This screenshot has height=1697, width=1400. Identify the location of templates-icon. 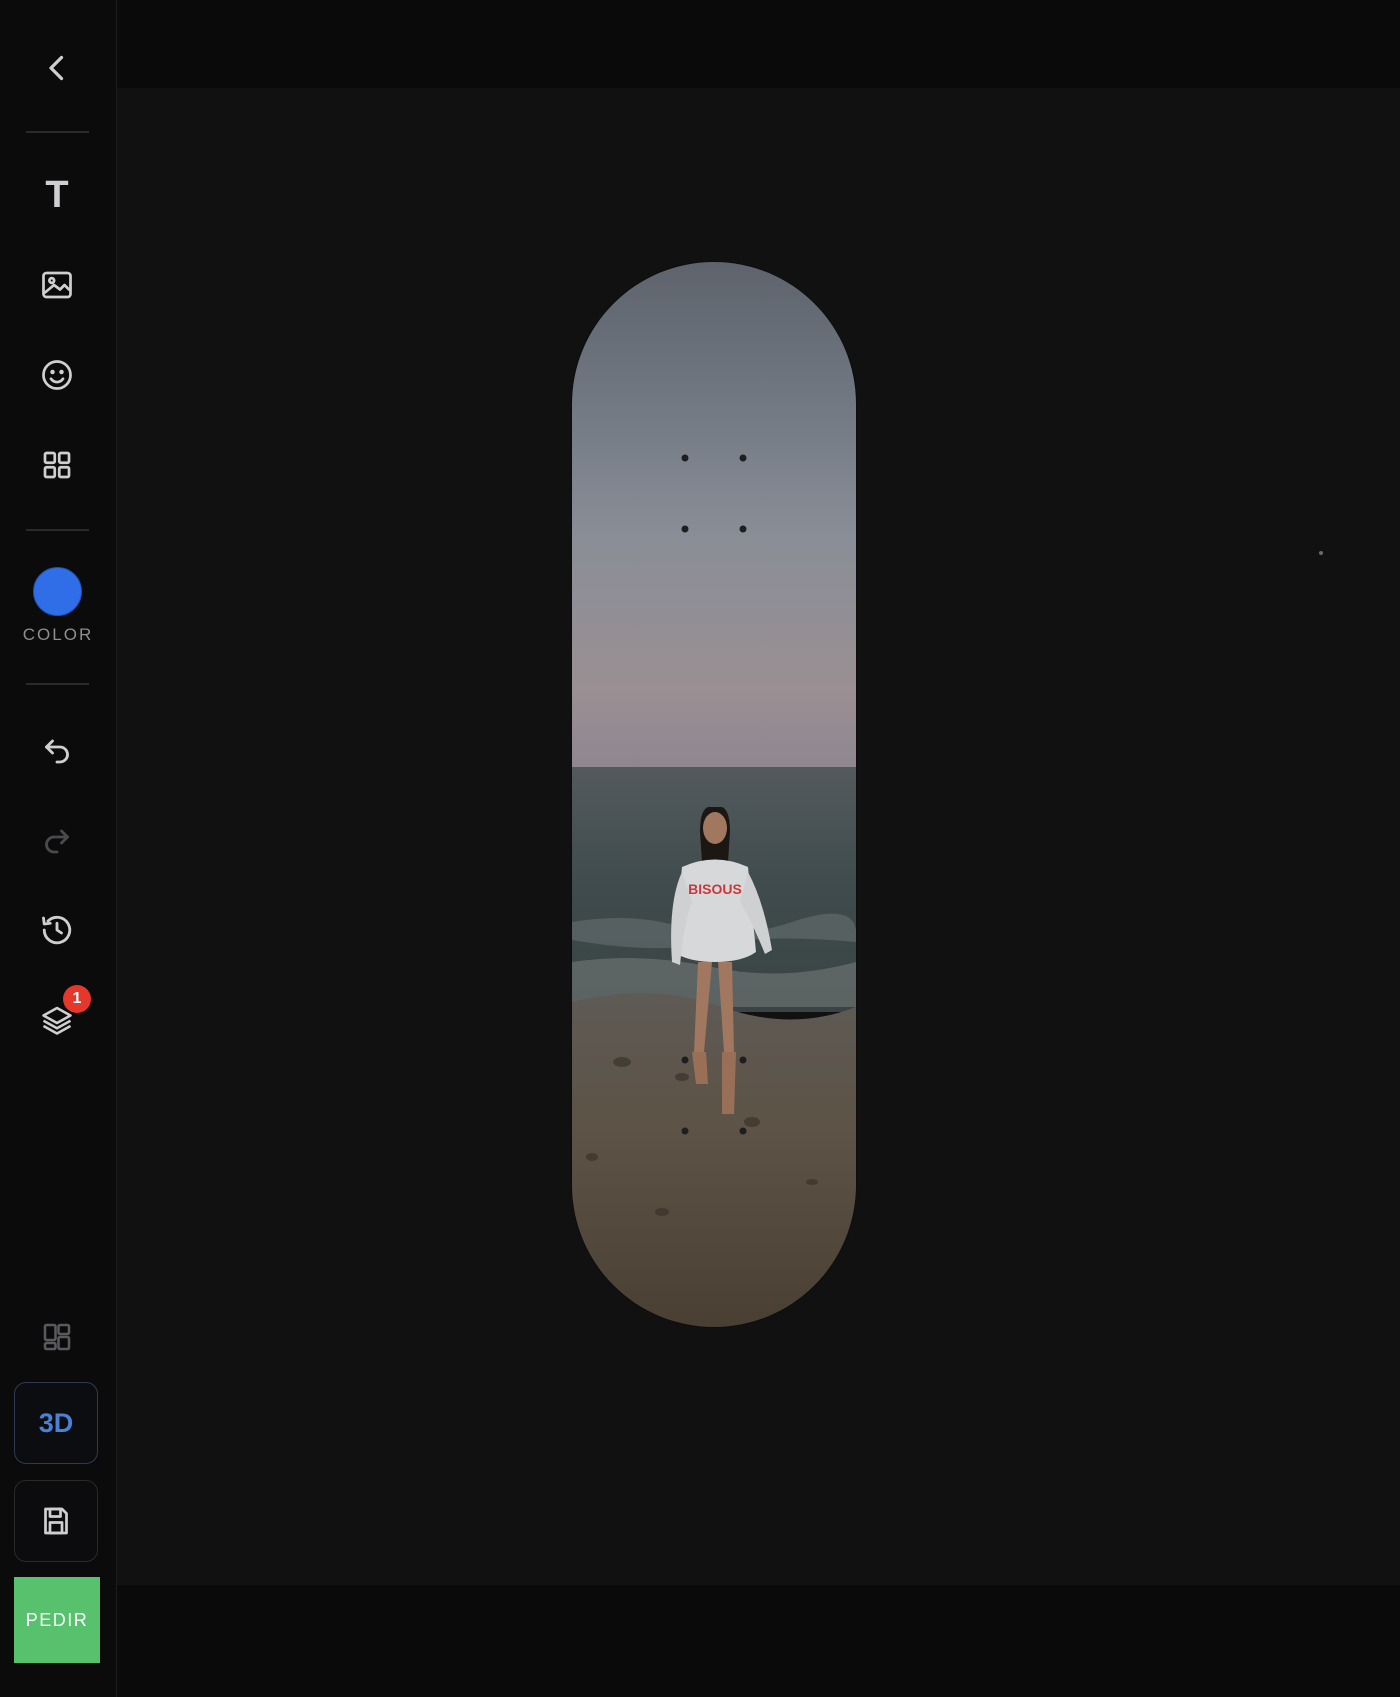
(57, 465).